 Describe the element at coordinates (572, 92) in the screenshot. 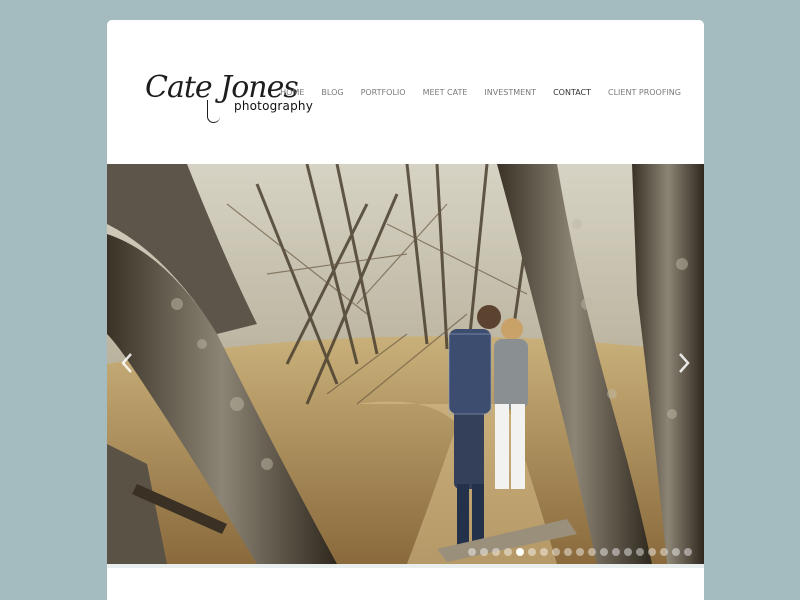

I see `nav-item-contact: CONTACT` at that location.